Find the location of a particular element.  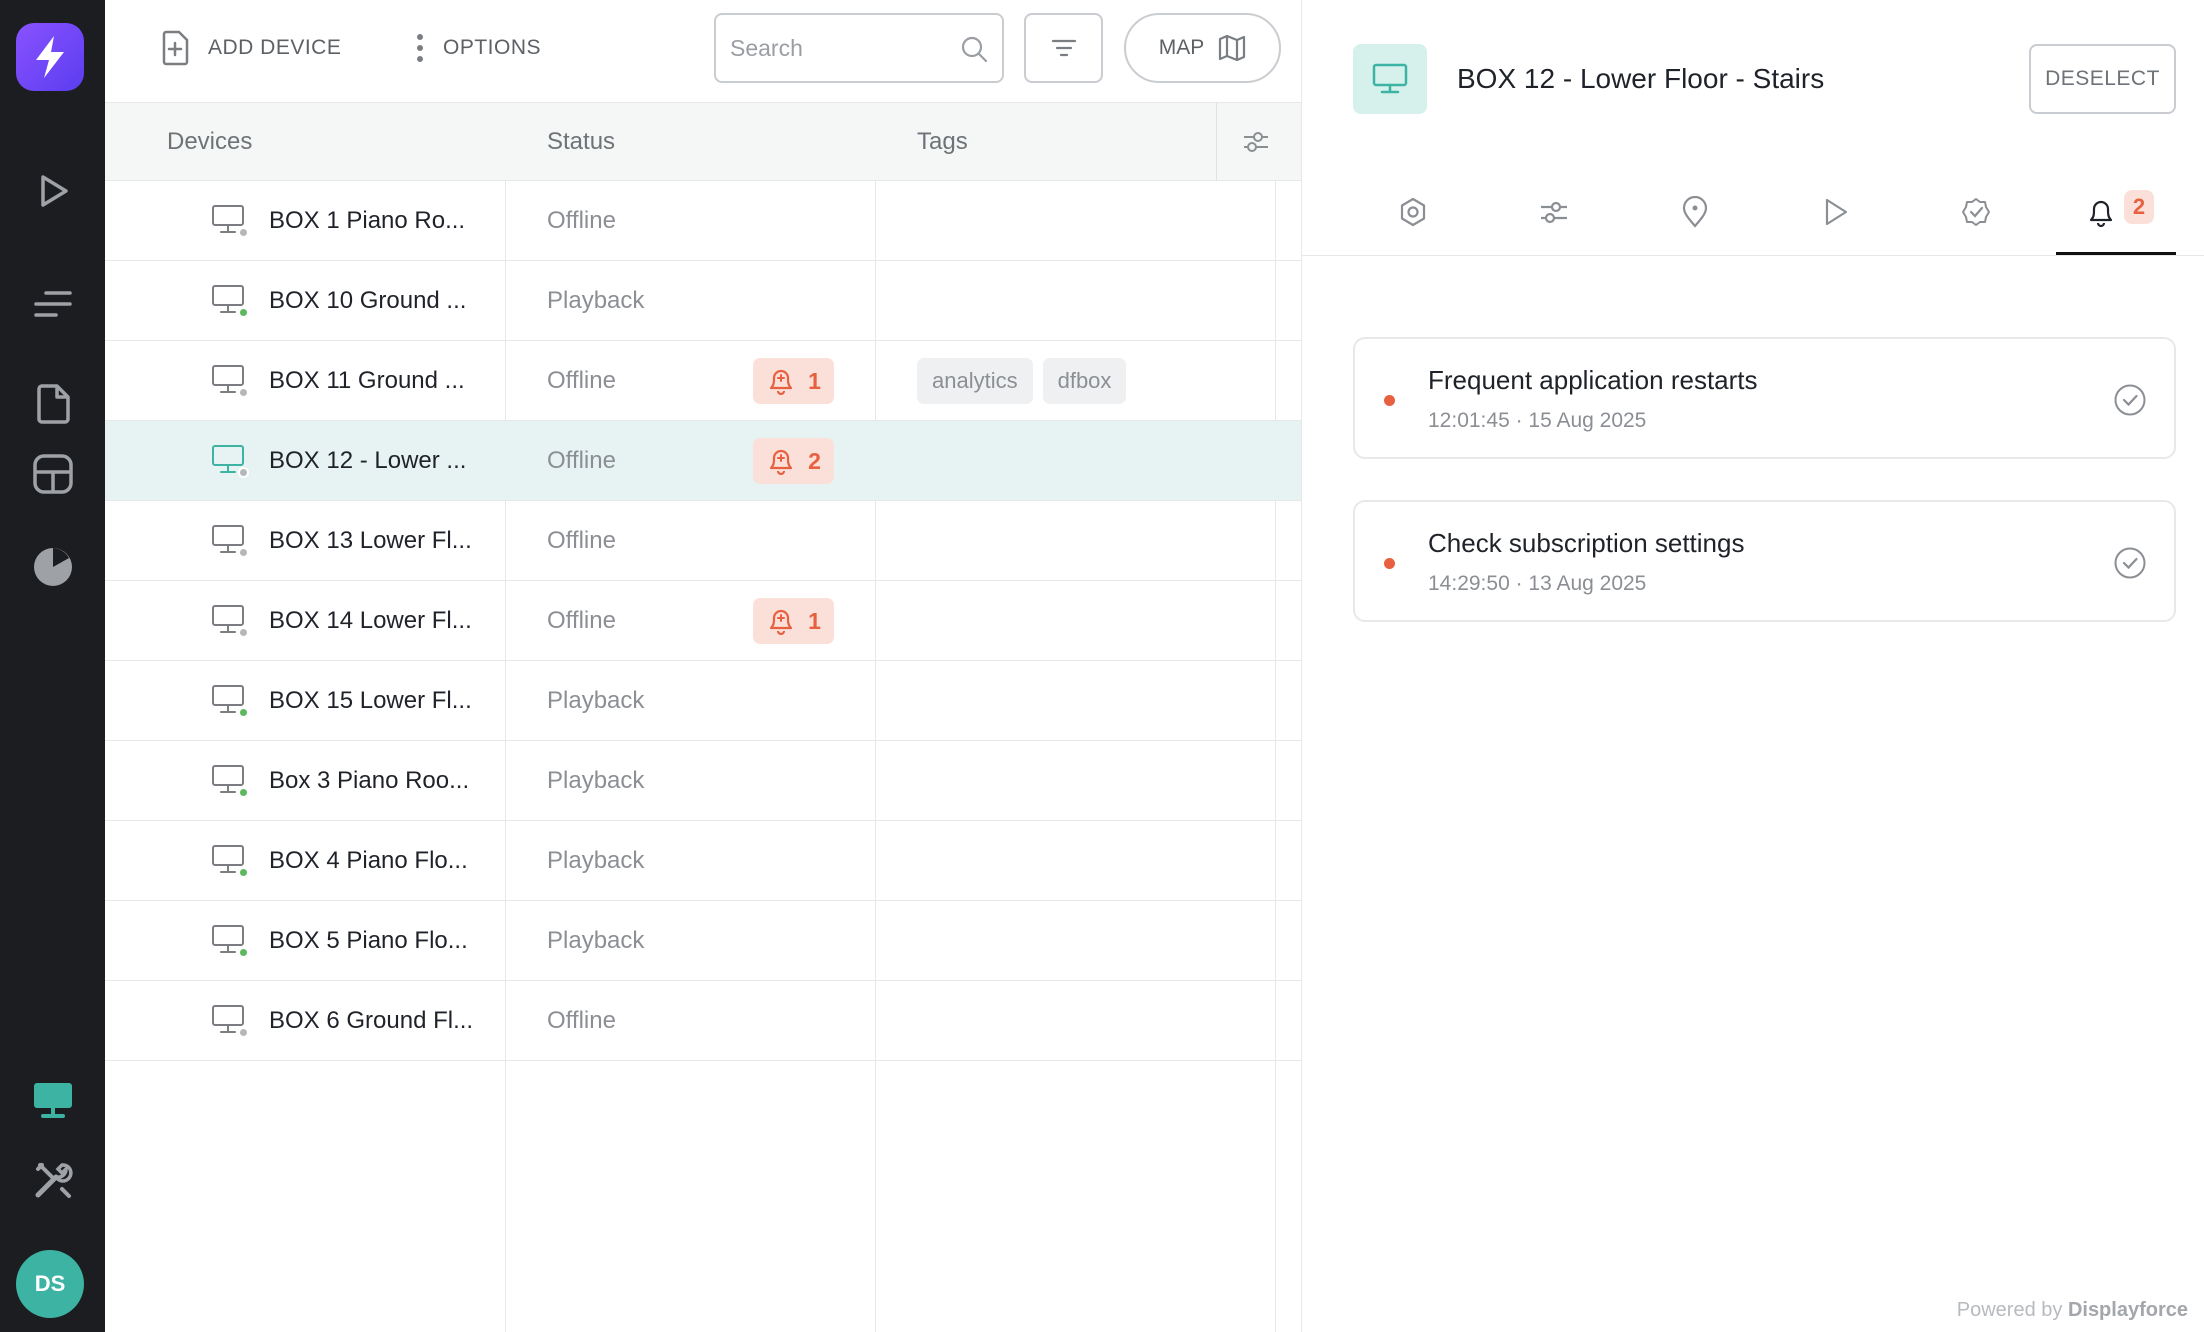

table-header: Devices Status Tags is located at coordinates (703, 141).